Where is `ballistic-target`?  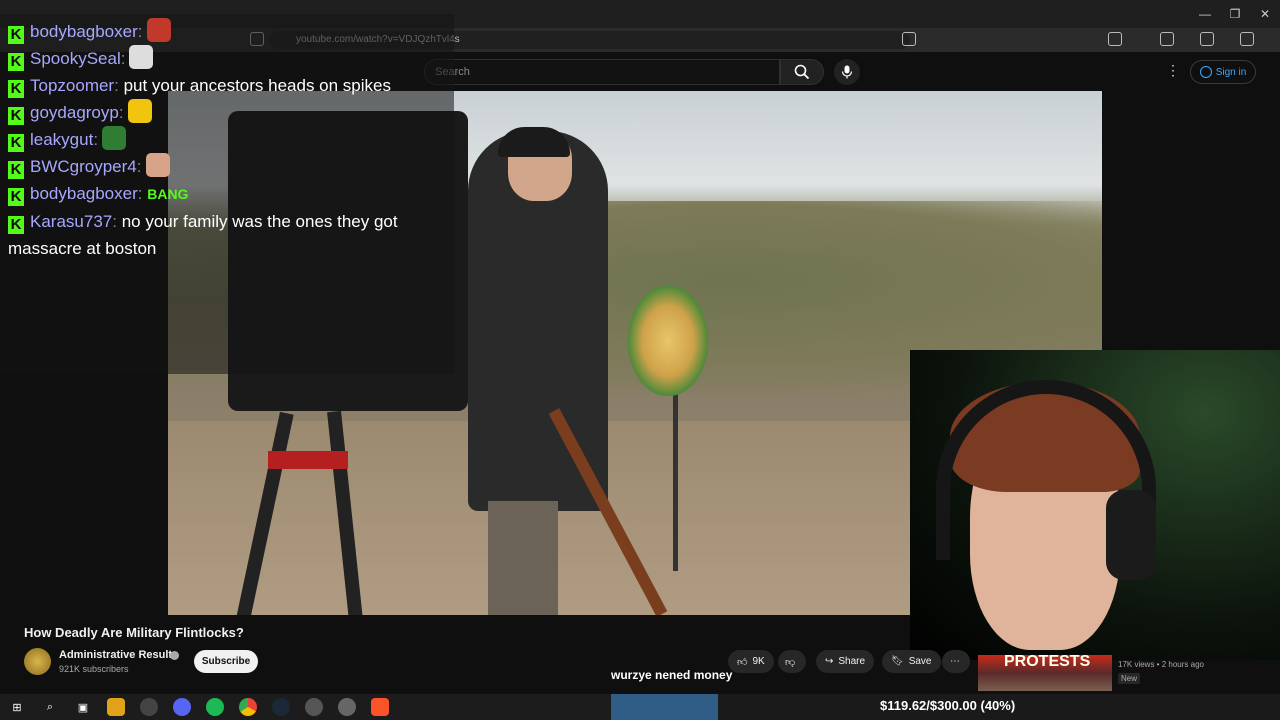 ballistic-target is located at coordinates (668, 341).